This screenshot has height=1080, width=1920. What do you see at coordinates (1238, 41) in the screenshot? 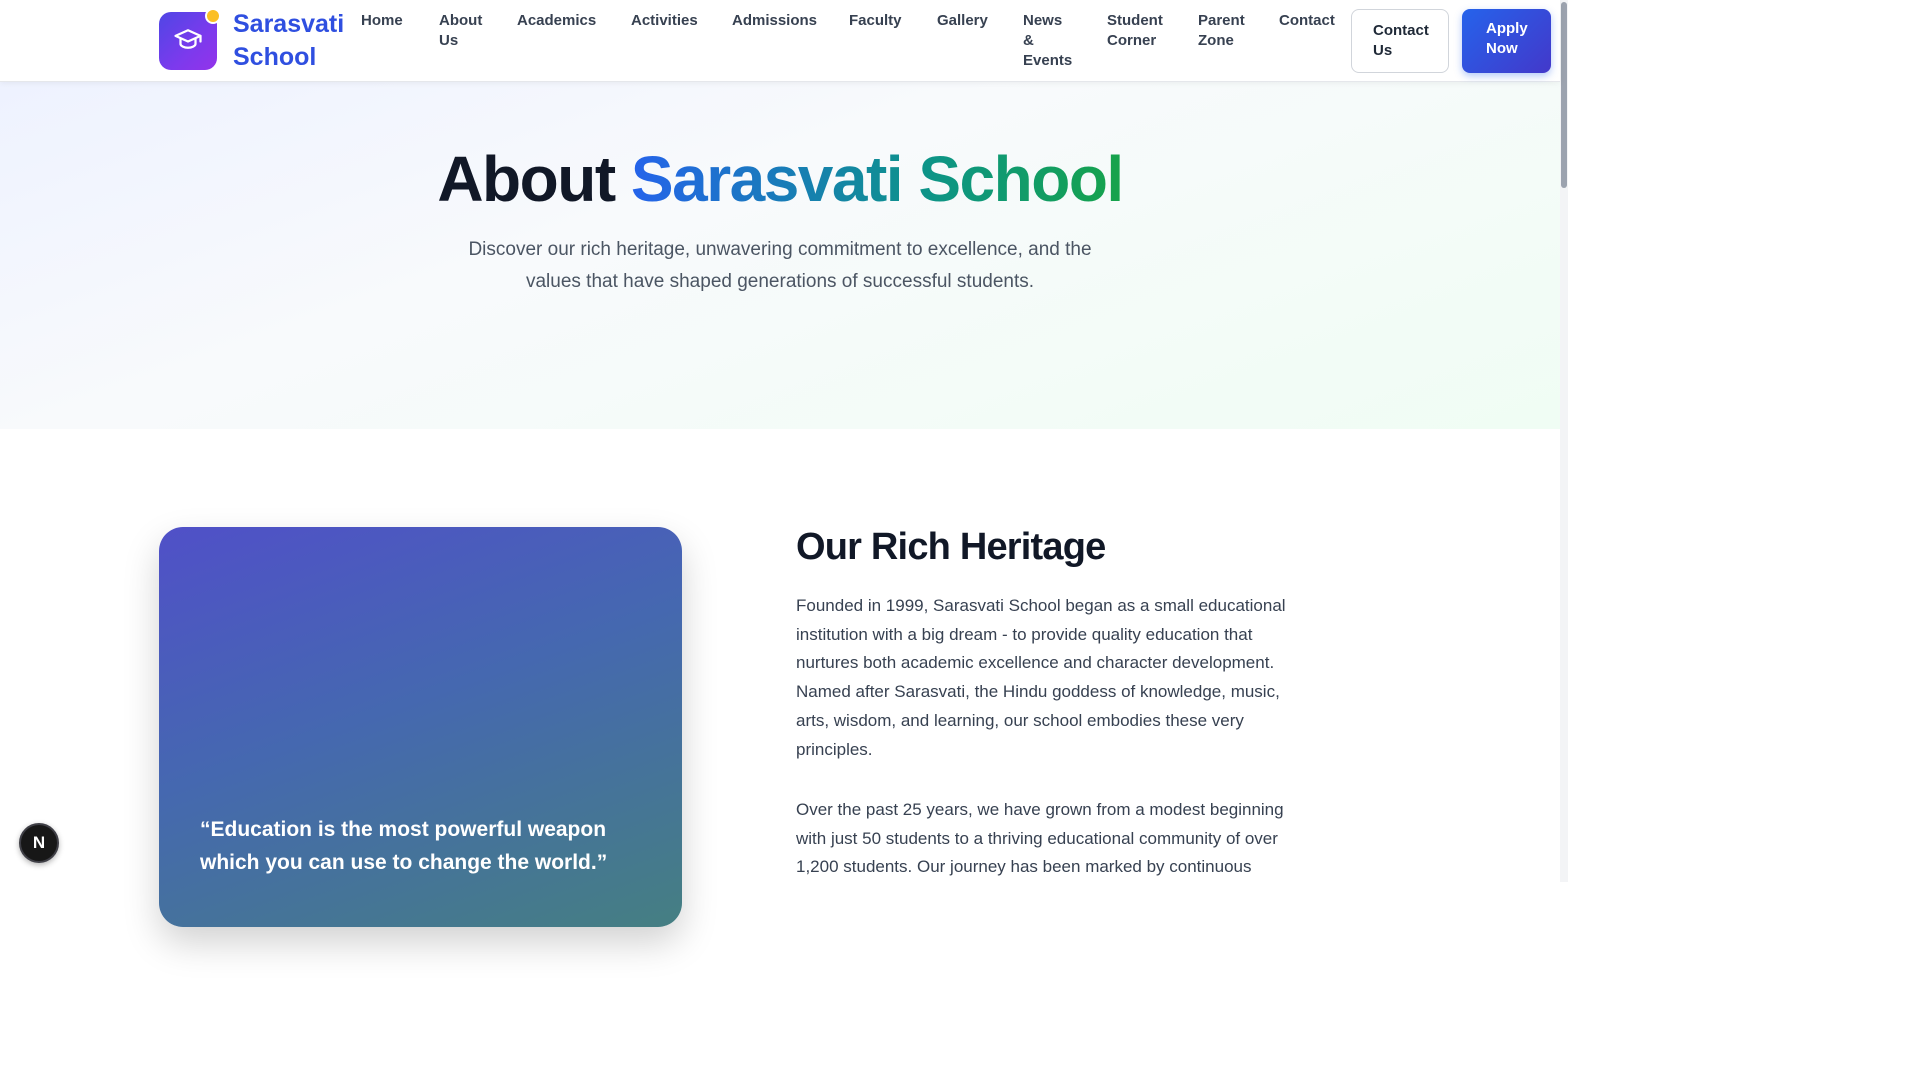
I see `nav-parent-zone: Parent Zone` at bounding box center [1238, 41].